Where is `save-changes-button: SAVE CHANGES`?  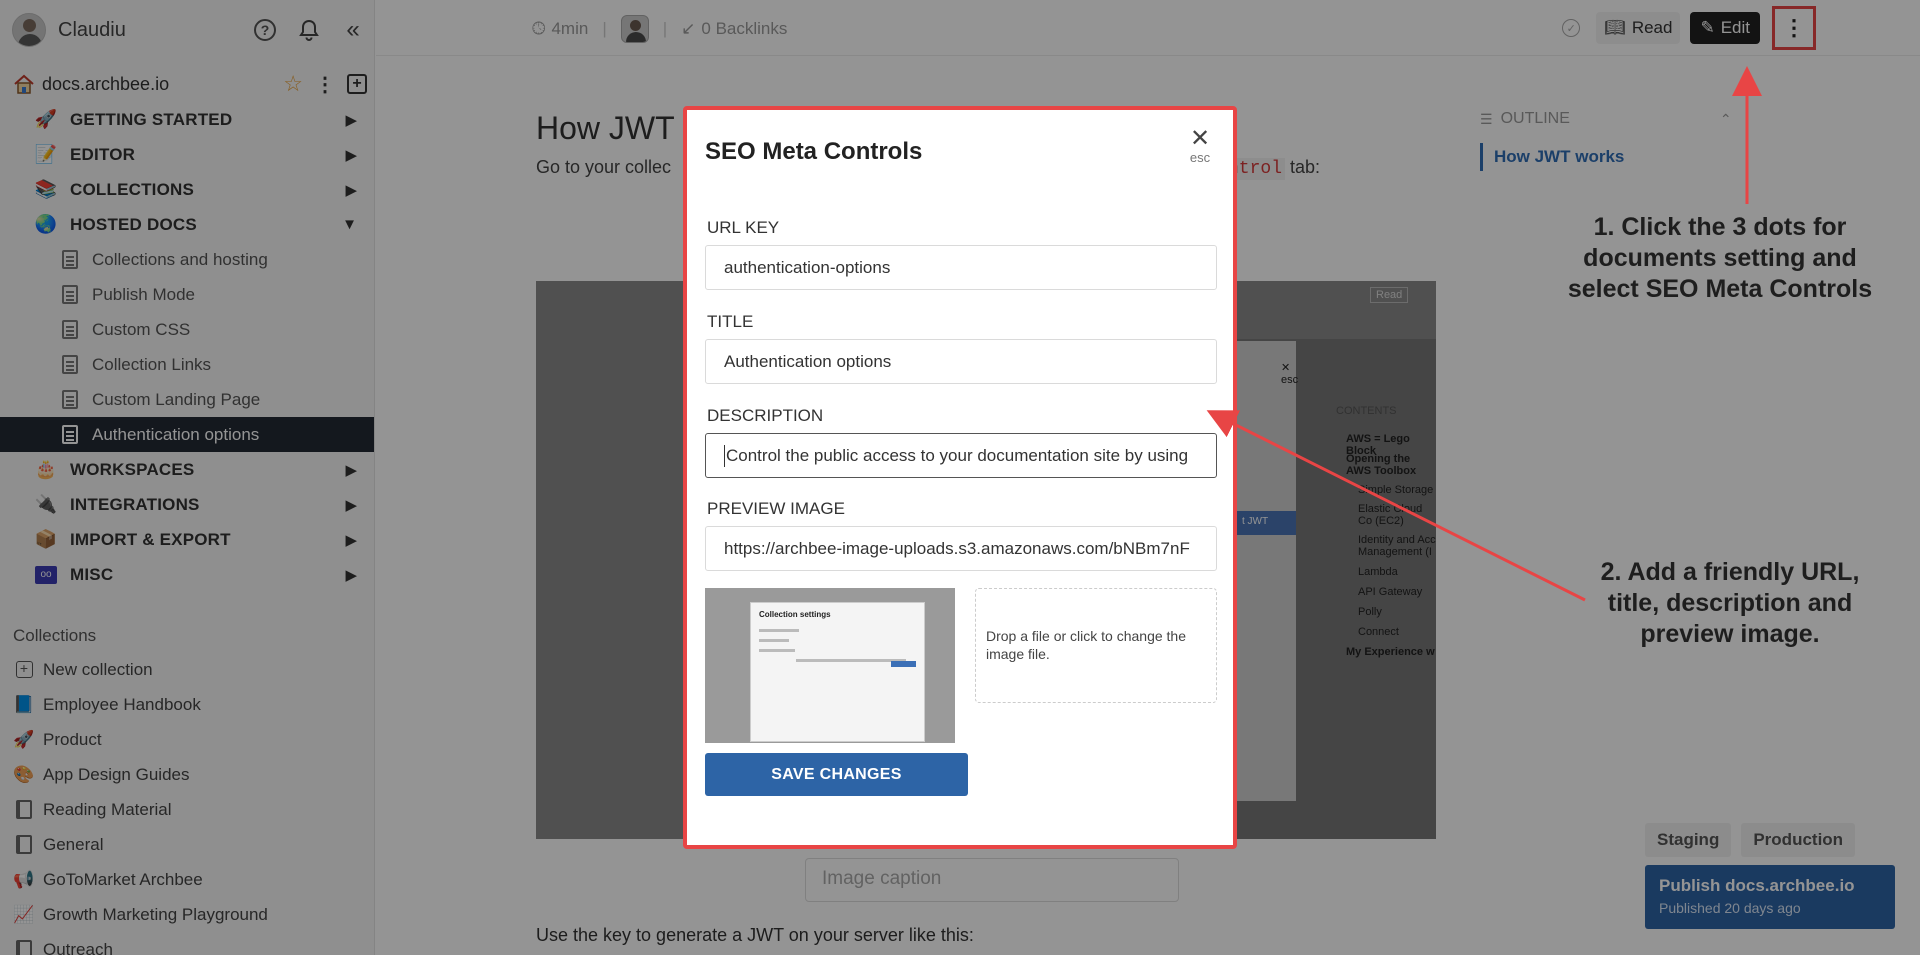 save-changes-button: SAVE CHANGES is located at coordinates (836, 774).